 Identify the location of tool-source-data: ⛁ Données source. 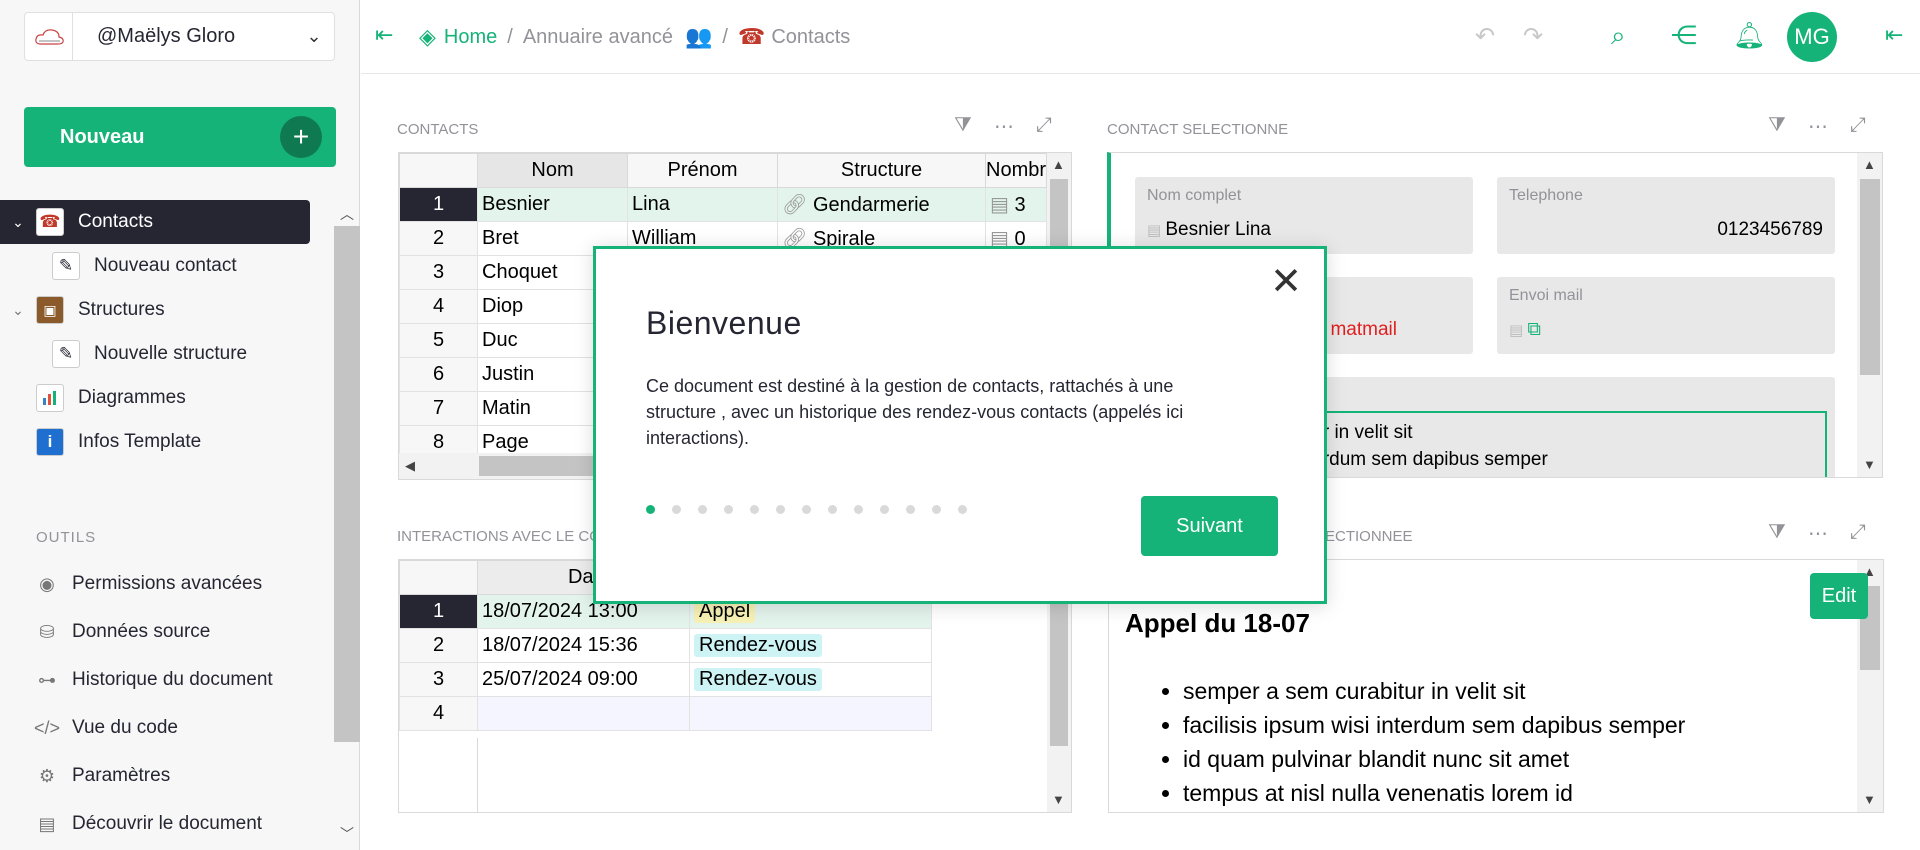
(177, 632).